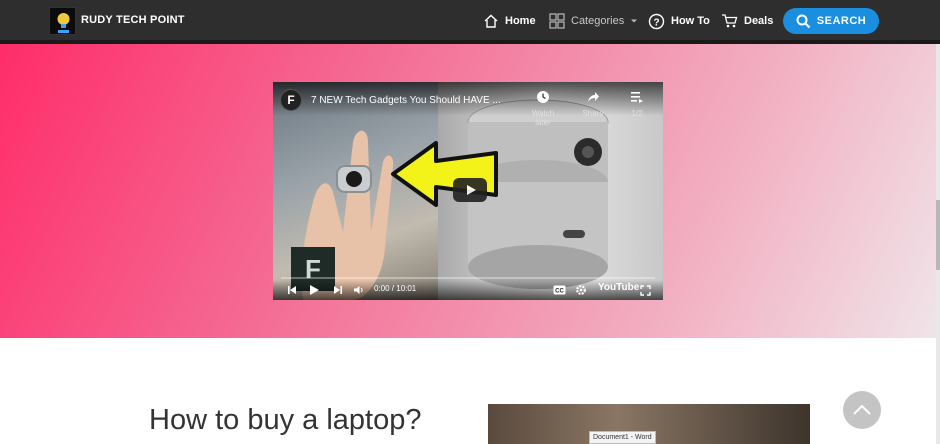 This screenshot has height=444, width=940. Describe the element at coordinates (634, 21) in the screenshot. I see `chevron-down-icon` at that location.